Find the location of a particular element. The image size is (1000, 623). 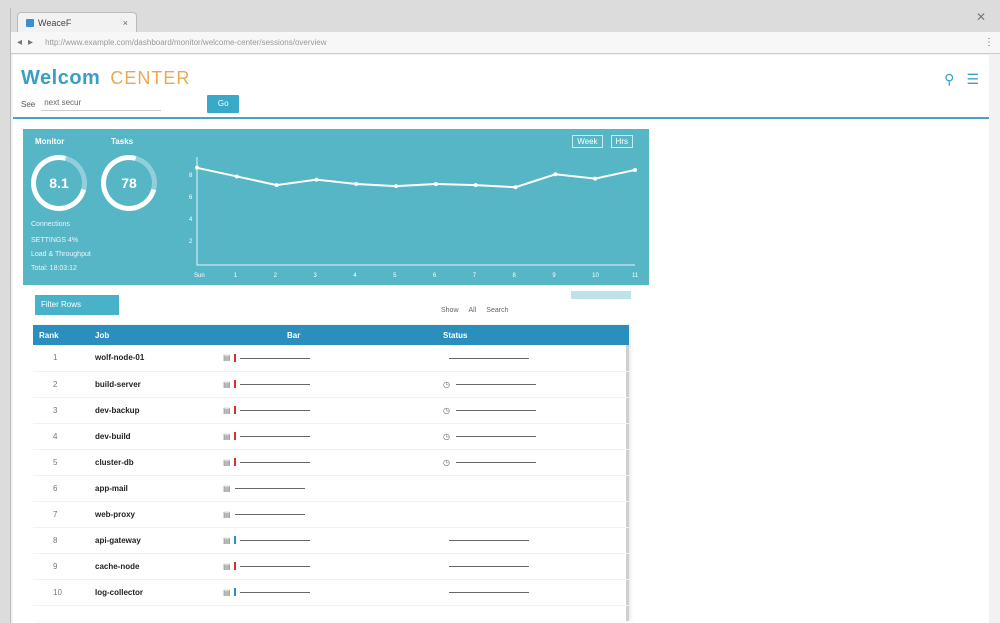

filter-go-button: Go is located at coordinates (223, 104).